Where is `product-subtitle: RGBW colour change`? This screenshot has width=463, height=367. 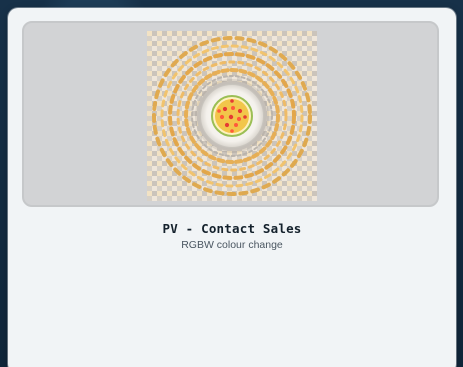
product-subtitle: RGBW colour change is located at coordinates (232, 245).